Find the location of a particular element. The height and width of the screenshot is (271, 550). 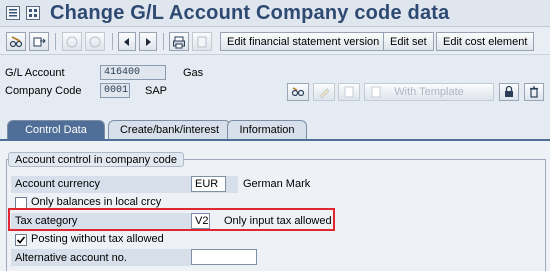

pencil-icon is located at coordinates (324, 93).